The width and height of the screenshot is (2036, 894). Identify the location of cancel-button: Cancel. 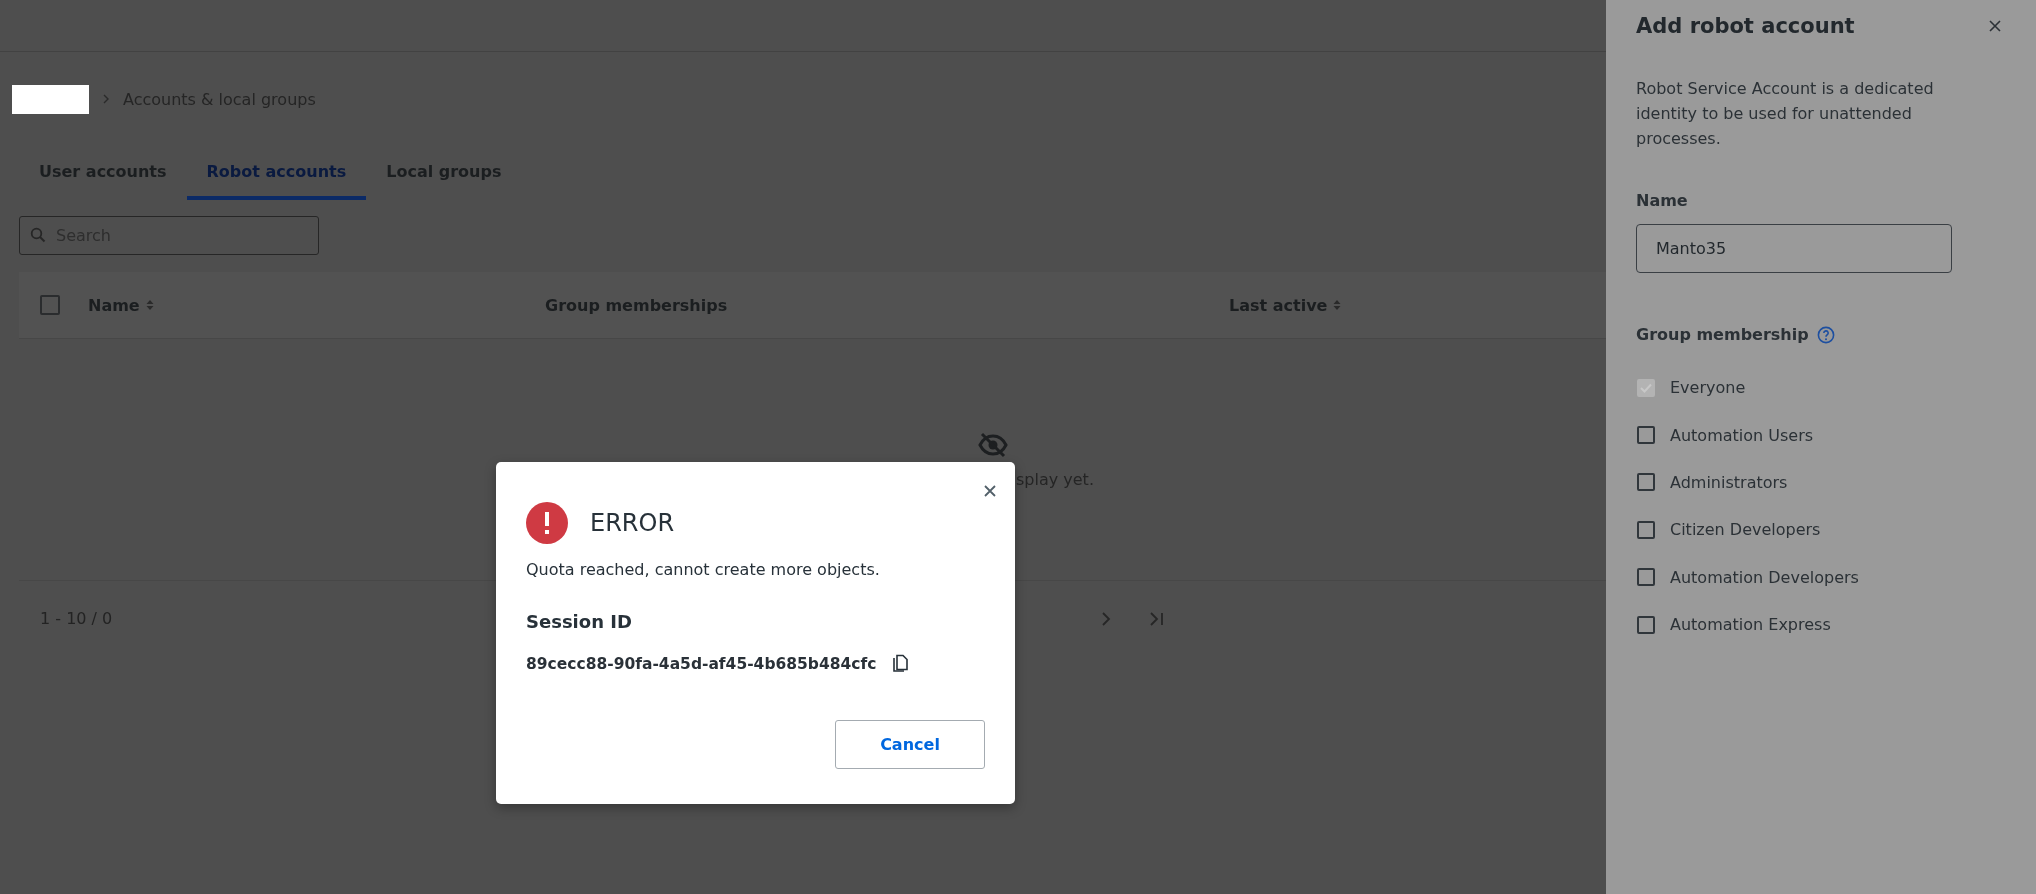
(910, 744).